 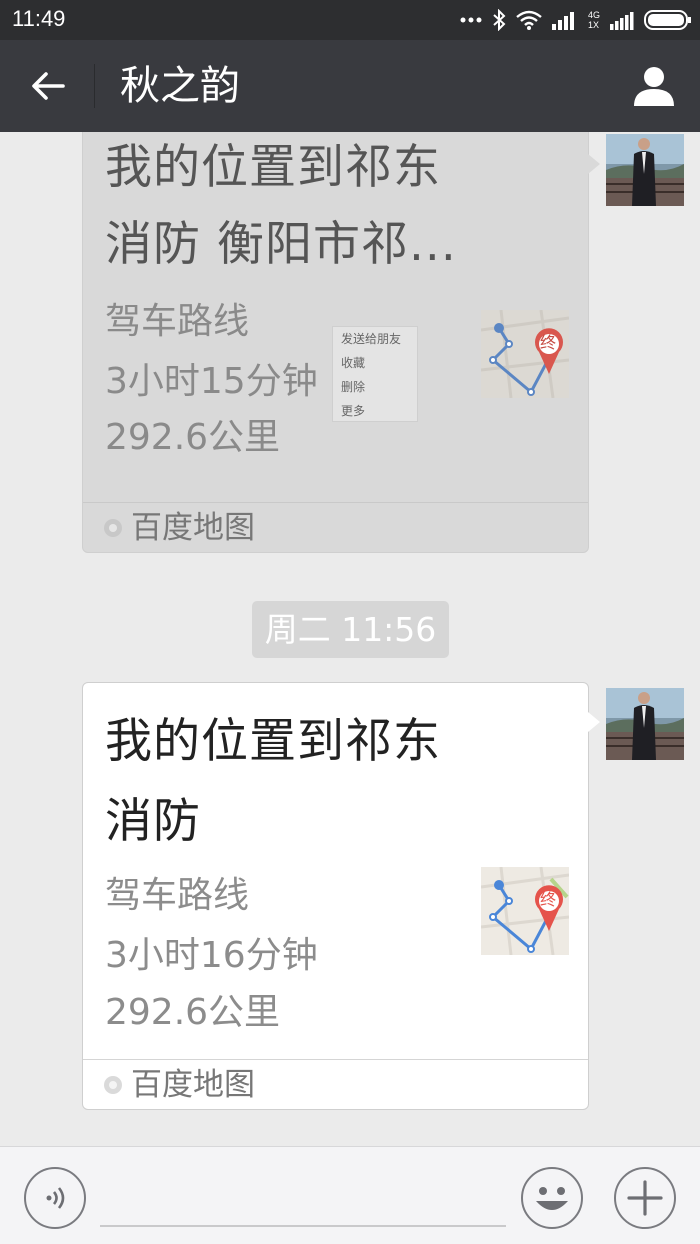 I want to click on profile-button, so click(x=654, y=86).